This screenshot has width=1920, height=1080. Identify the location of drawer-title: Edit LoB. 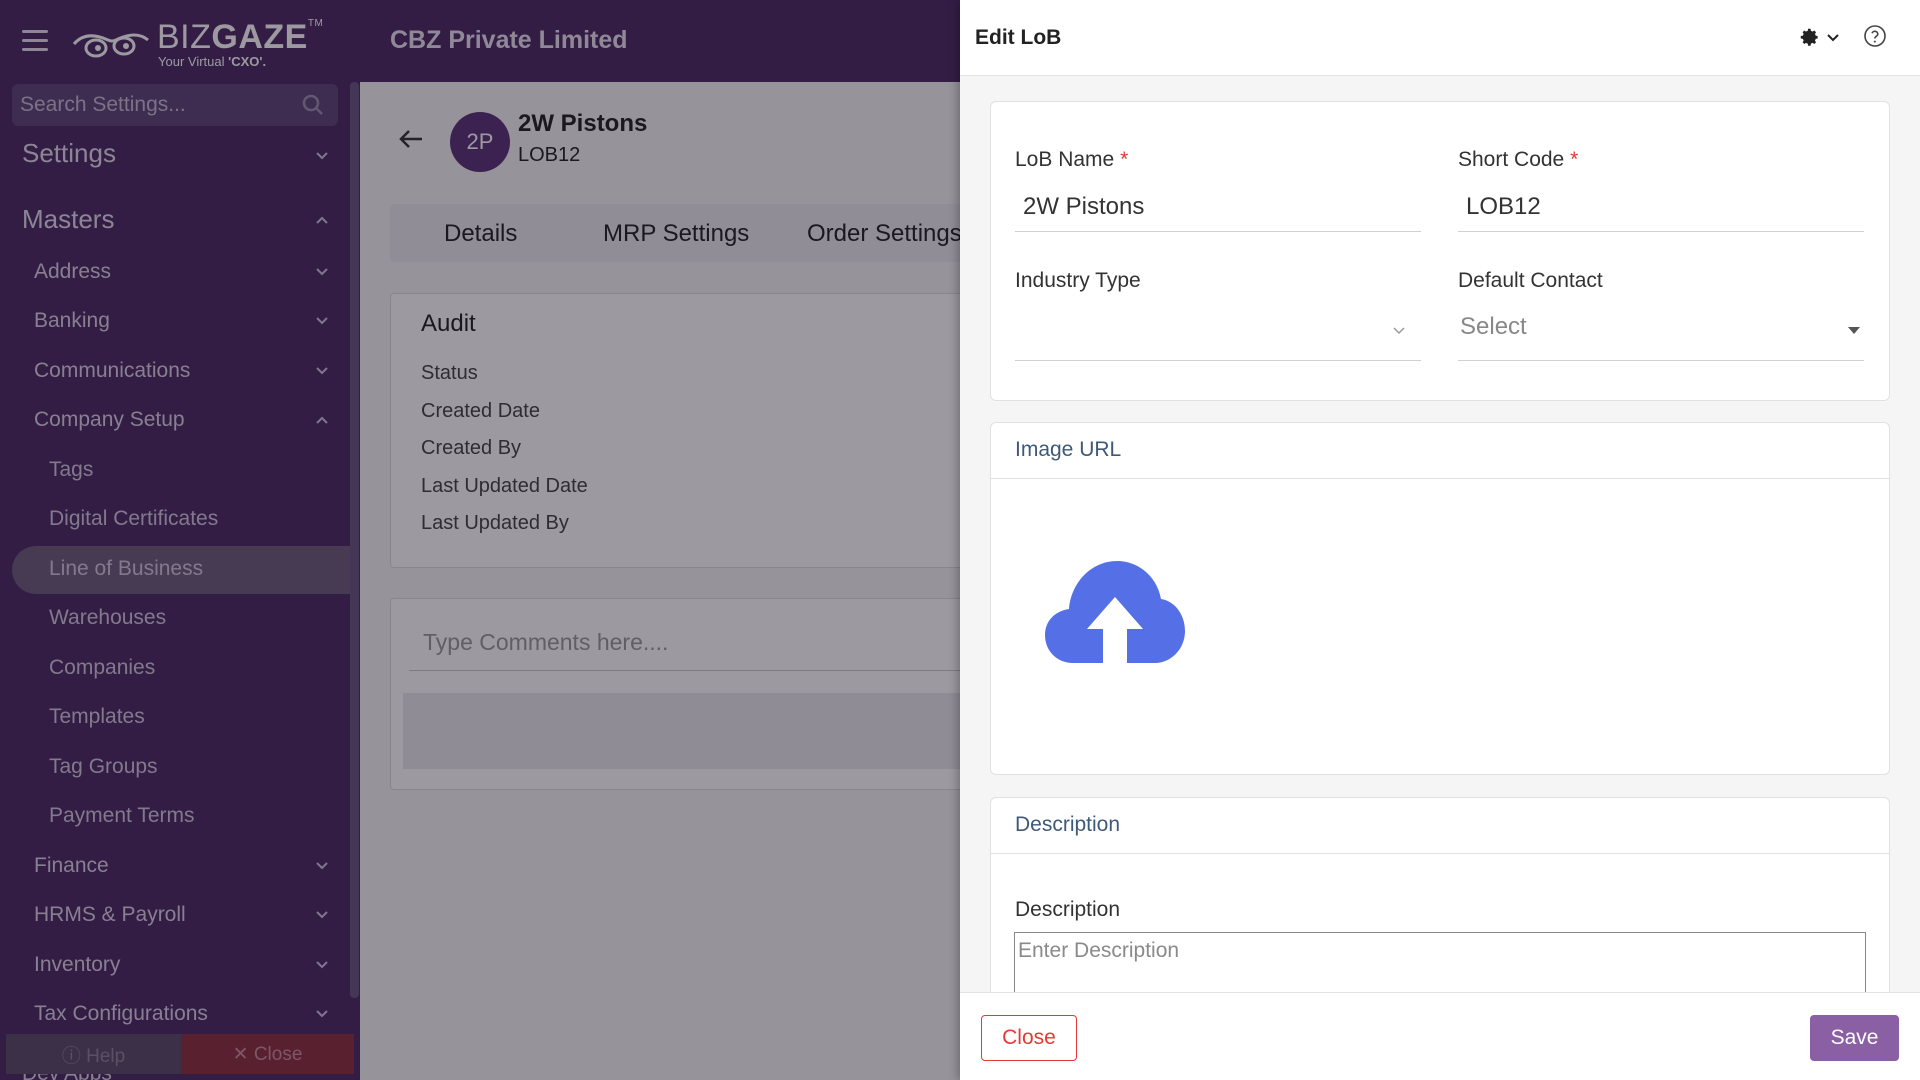
(1018, 37).